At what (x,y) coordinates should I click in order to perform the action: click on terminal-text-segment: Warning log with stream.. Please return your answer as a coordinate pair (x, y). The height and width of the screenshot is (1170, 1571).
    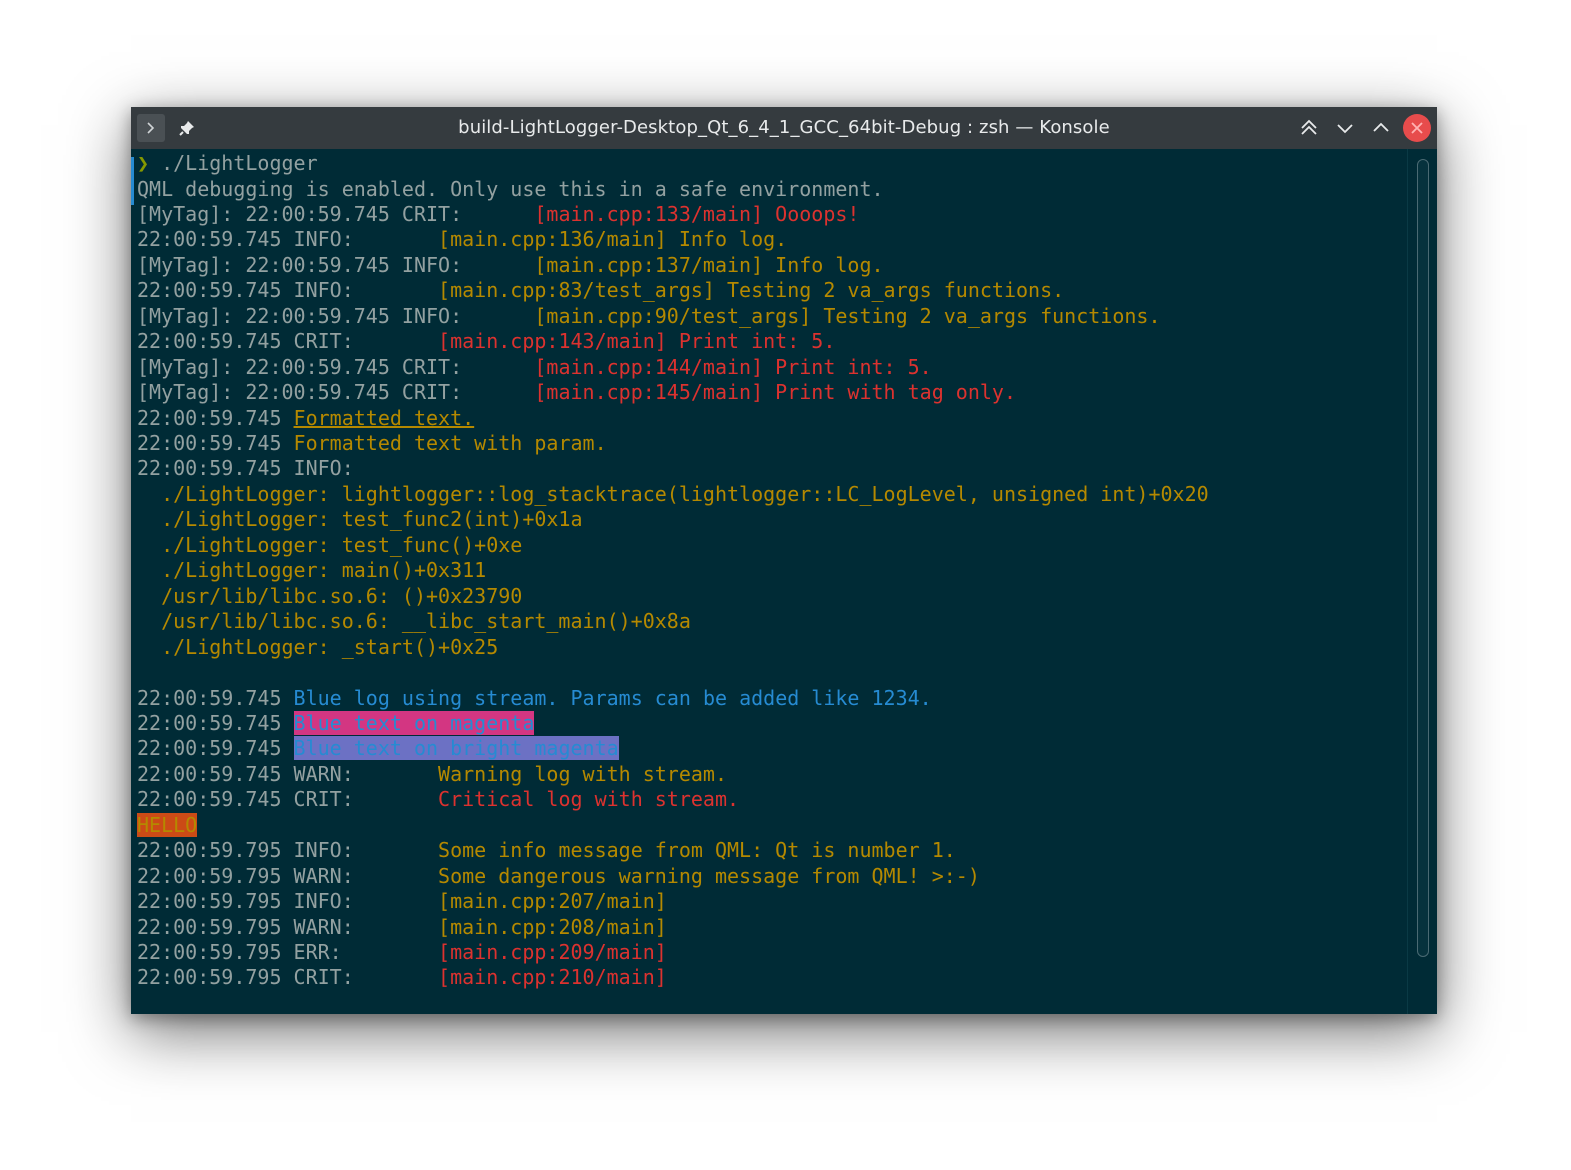
    Looking at the image, I should click on (583, 773).